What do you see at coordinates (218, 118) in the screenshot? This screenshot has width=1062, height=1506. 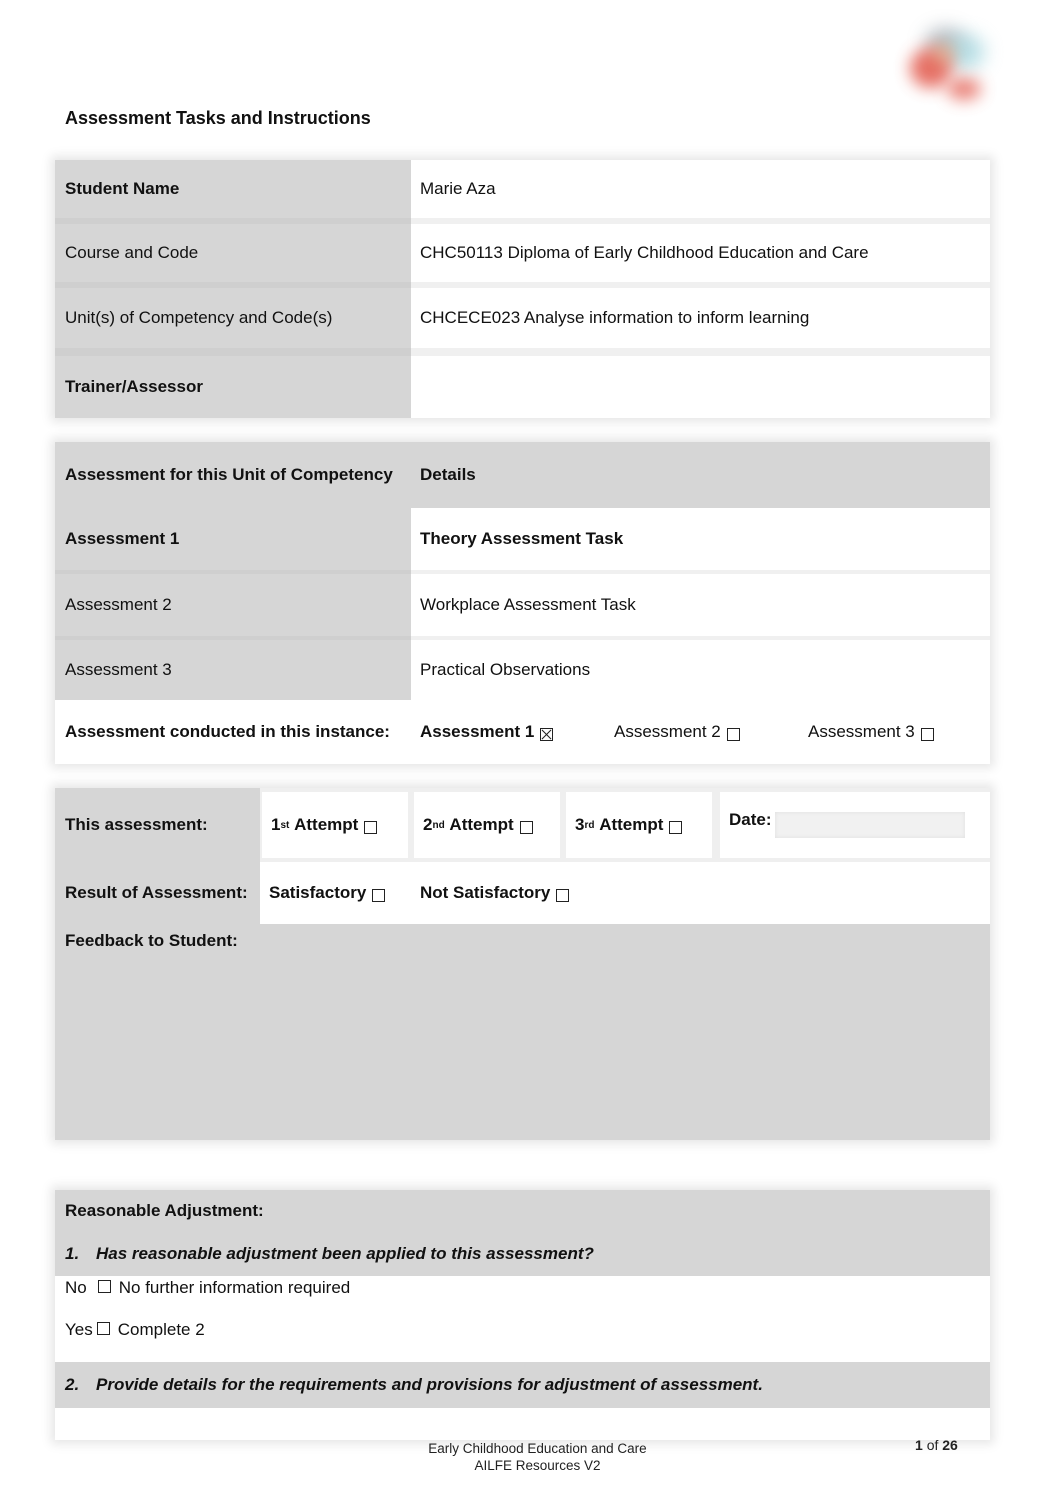 I see `page-title: Assessment Tasks and Instructions` at bounding box center [218, 118].